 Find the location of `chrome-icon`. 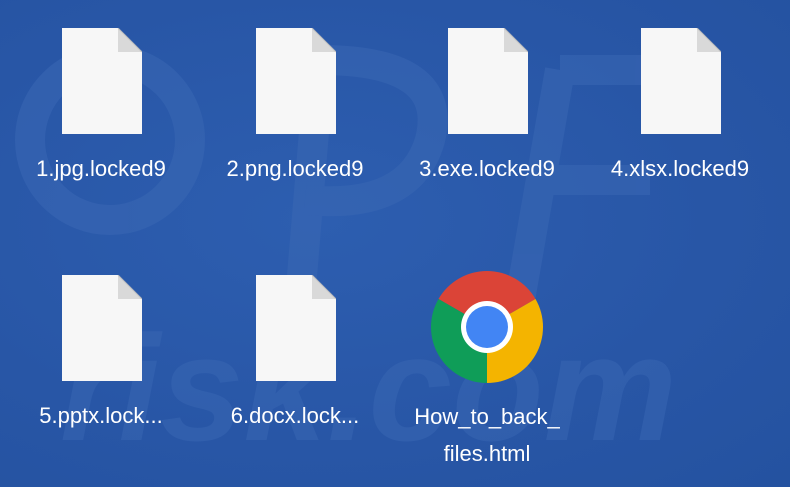

chrome-icon is located at coordinates (487, 326).